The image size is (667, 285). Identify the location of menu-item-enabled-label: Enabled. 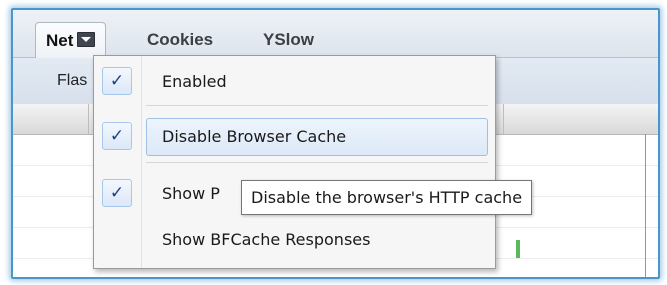
(194, 81).